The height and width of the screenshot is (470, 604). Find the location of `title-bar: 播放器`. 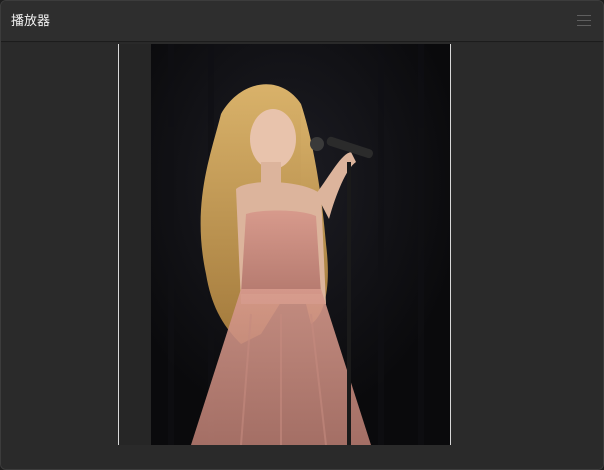

title-bar: 播放器 is located at coordinates (302, 21).